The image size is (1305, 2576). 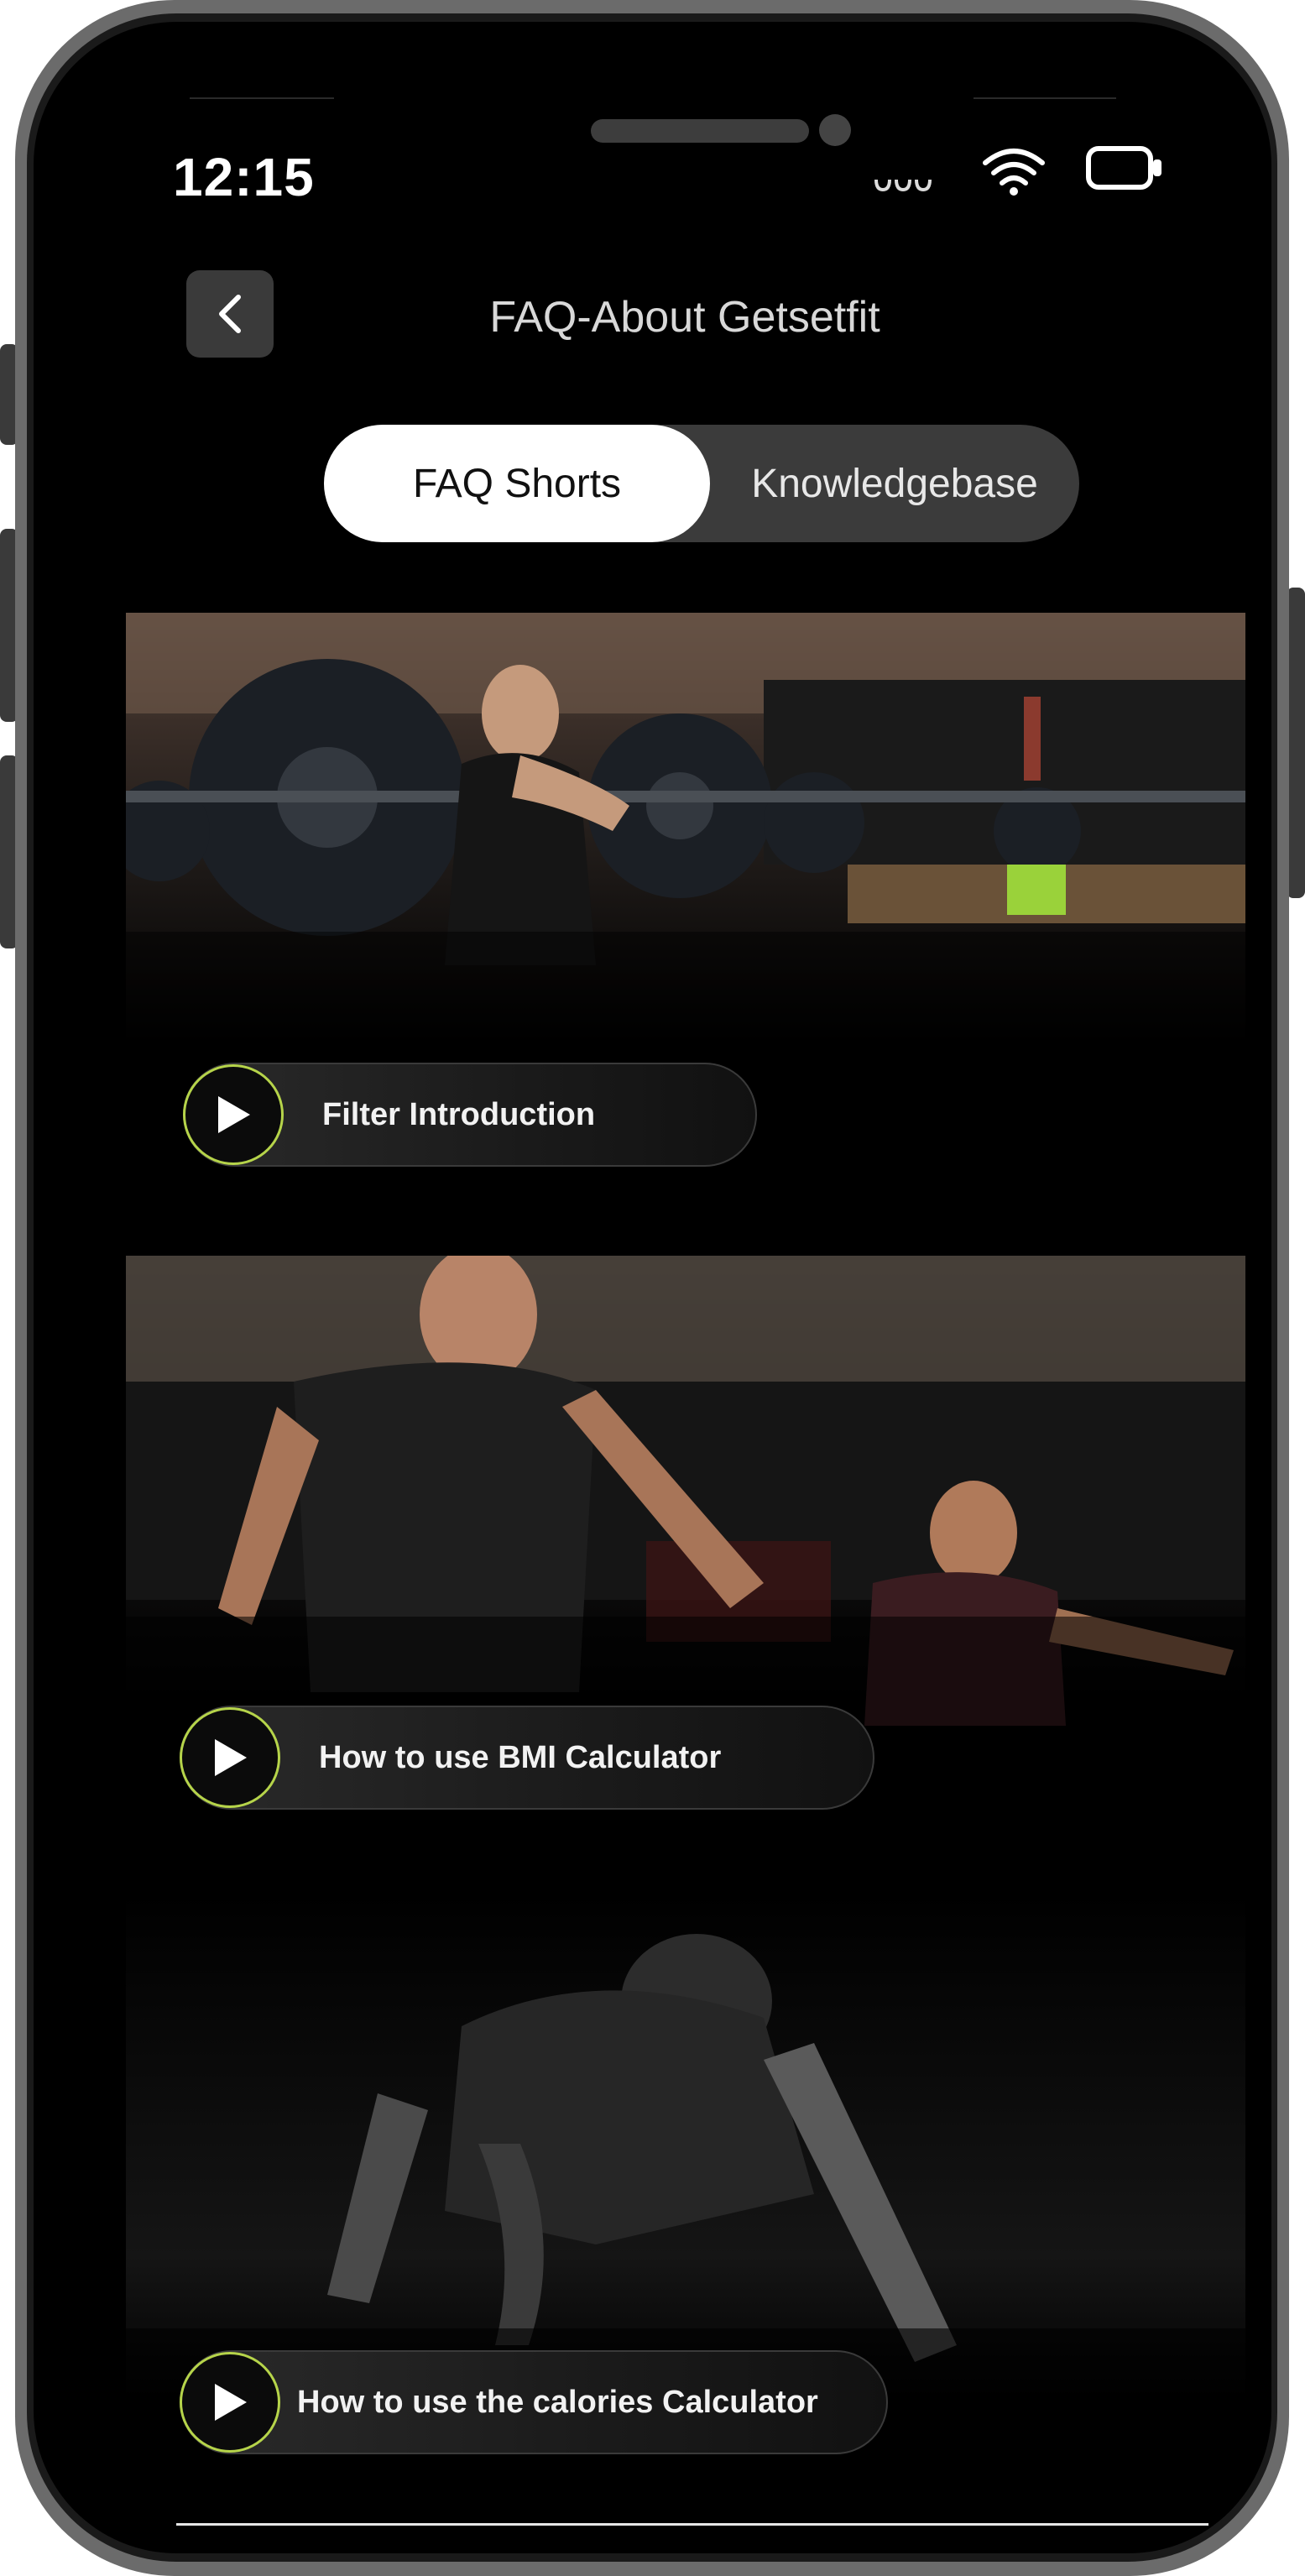 What do you see at coordinates (262, 98) in the screenshot?
I see `top-hairline-left` at bounding box center [262, 98].